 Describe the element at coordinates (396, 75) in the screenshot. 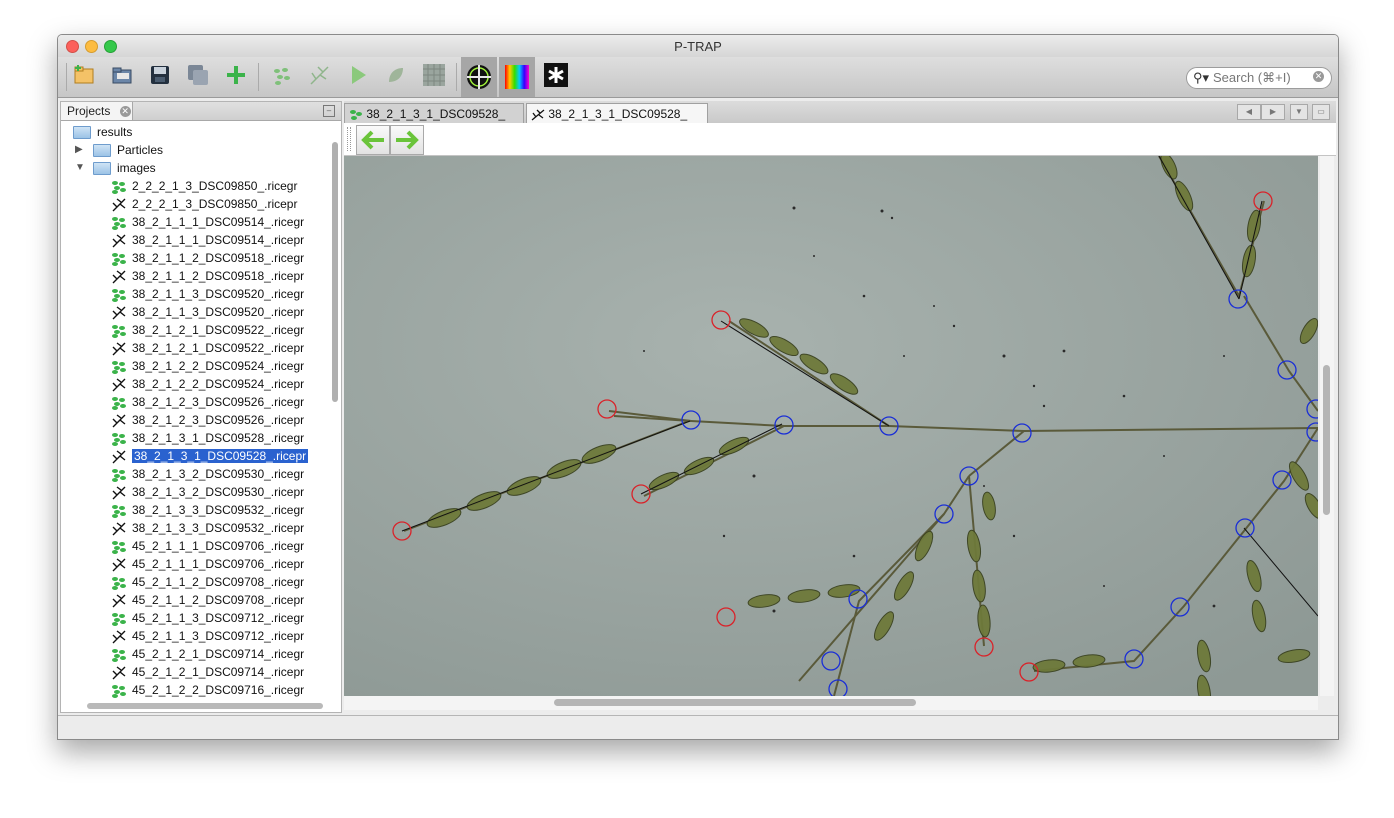

I see `leaf-button` at that location.